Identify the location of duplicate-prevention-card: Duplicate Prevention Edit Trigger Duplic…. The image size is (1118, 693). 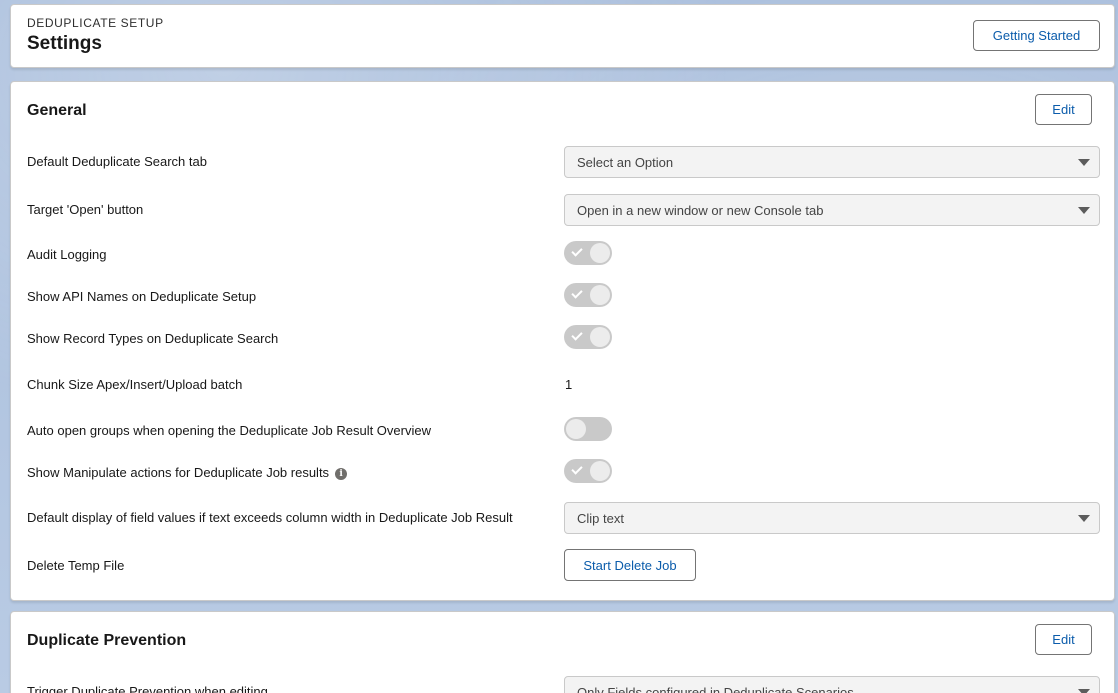
(562, 652).